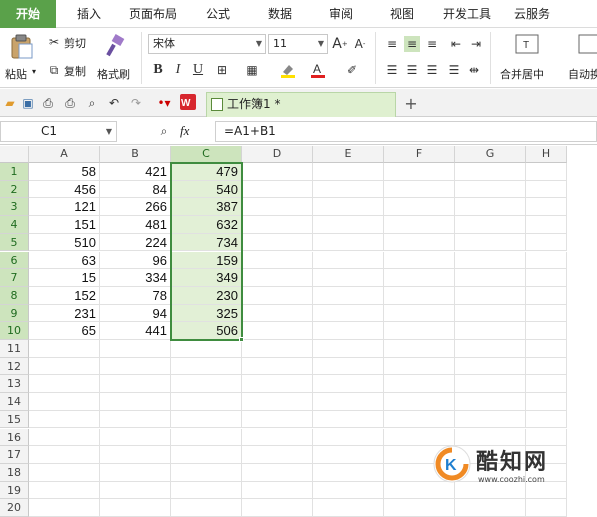  What do you see at coordinates (64, 295) in the screenshot?
I see `cell-a8: 152` at bounding box center [64, 295].